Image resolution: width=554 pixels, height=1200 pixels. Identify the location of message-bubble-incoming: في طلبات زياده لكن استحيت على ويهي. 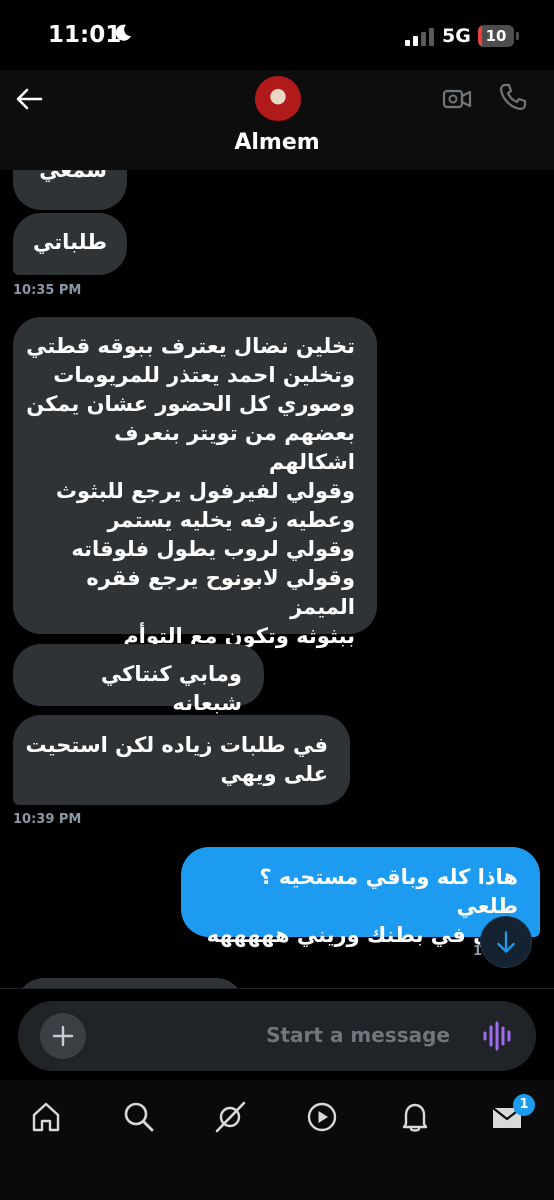
(181, 760).